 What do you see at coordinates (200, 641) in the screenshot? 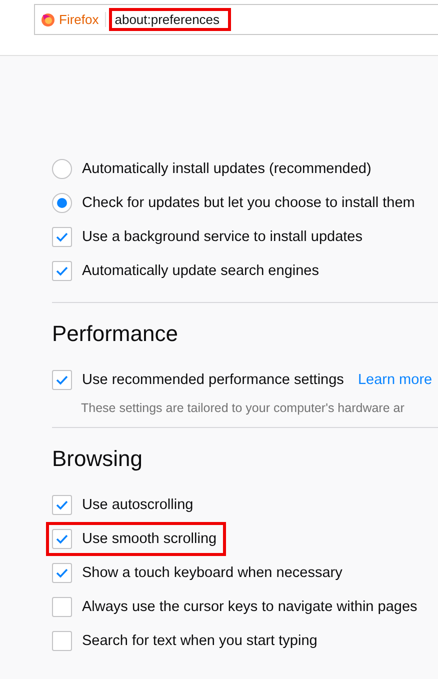
I see `option-label: Search for text when you start typing` at bounding box center [200, 641].